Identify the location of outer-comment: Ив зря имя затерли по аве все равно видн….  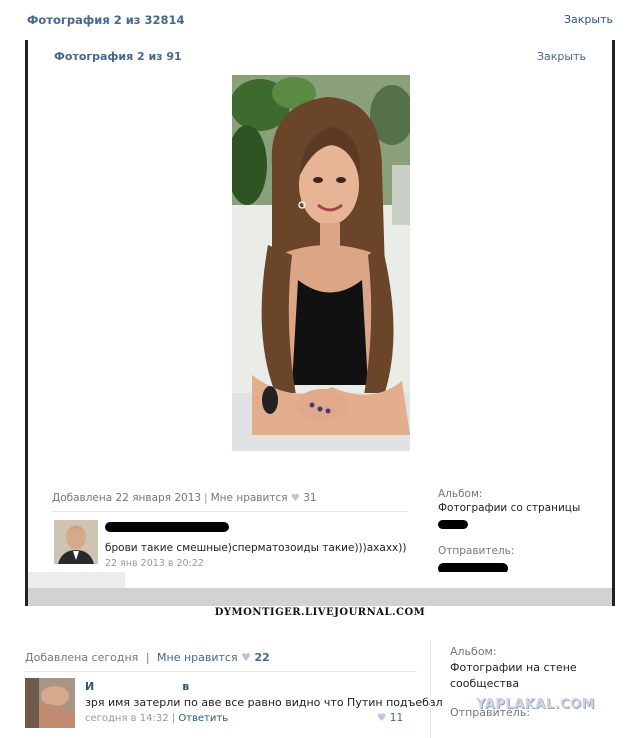
(234, 708).